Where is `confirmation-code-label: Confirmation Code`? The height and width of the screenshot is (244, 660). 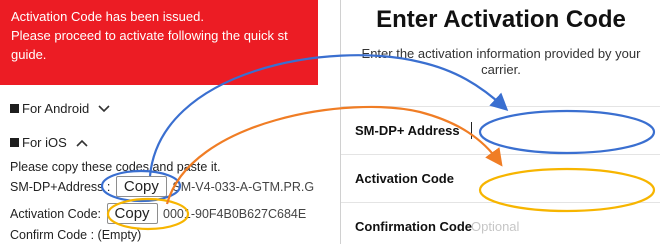 confirmation-code-label: Confirmation Code is located at coordinates (413, 226).